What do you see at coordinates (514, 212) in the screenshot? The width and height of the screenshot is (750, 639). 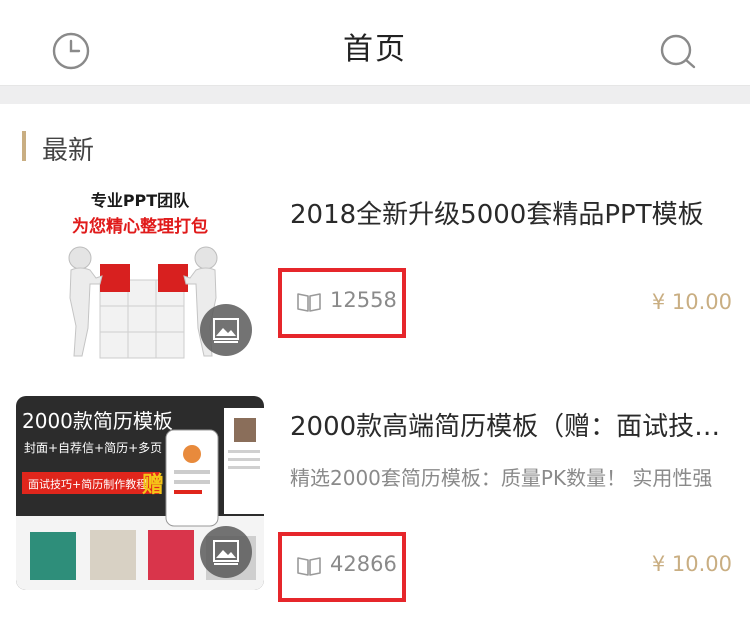 I see `item-title: 2018全新升级5000套精品PPT模板` at bounding box center [514, 212].